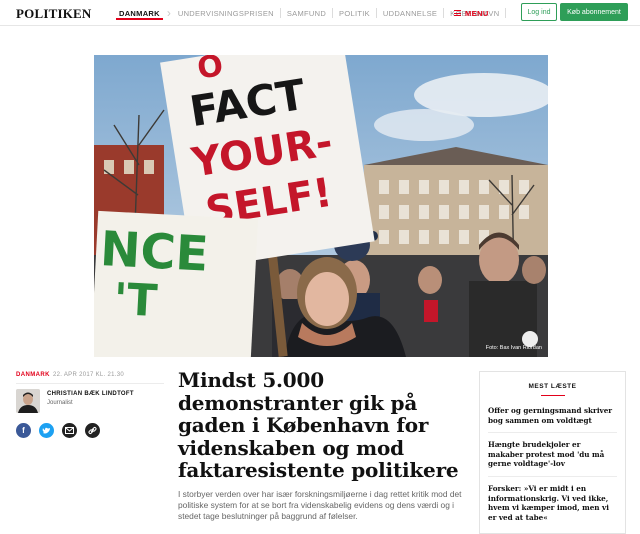  I want to click on nav-item-danmark: DANMARK, so click(139, 13).